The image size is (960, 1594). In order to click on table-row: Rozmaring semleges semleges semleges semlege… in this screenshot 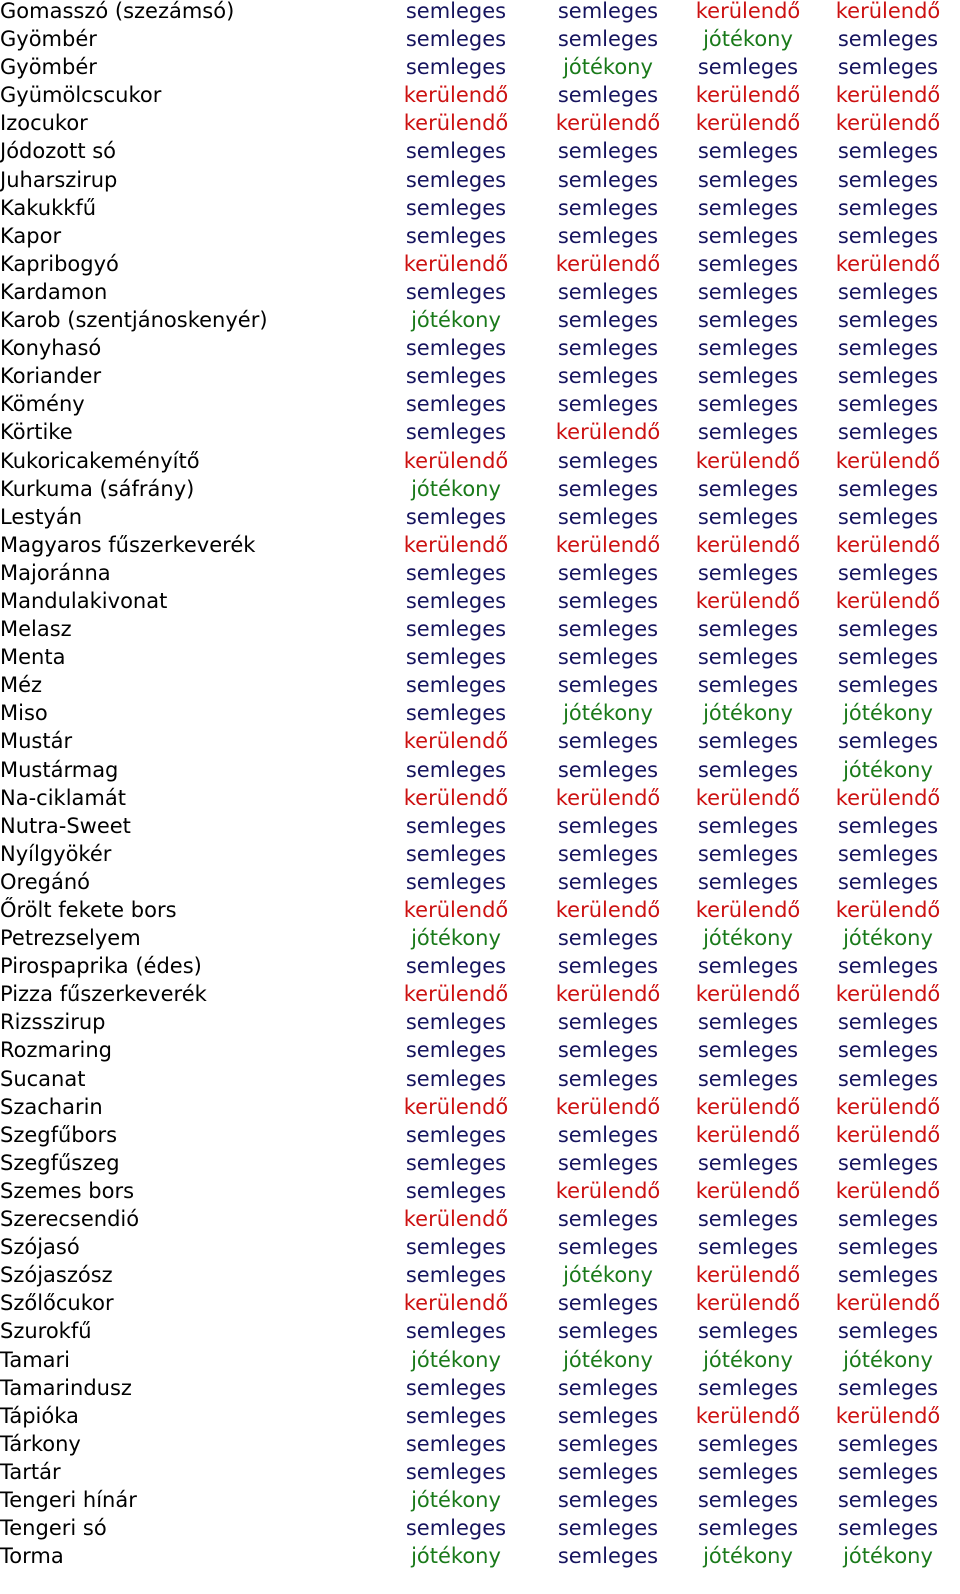, I will do `click(480, 1050)`.